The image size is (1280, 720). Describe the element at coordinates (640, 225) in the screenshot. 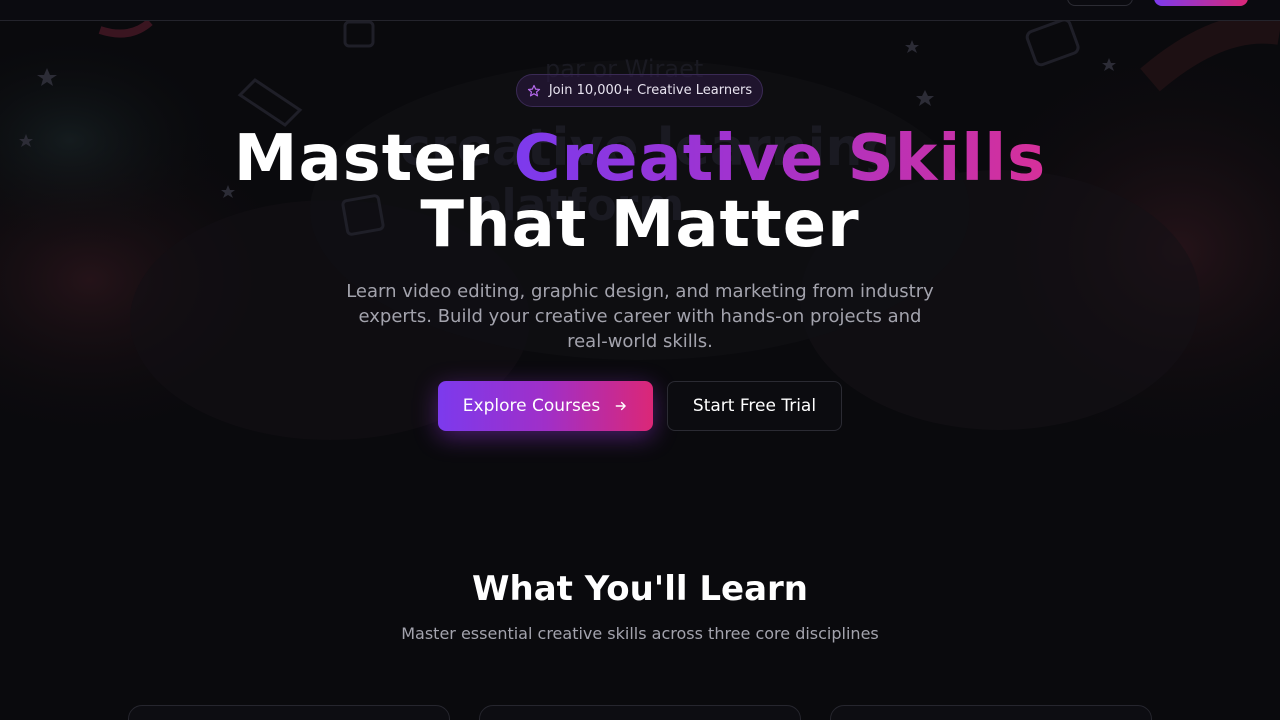

I see `hero-title-line-2: That Matter` at that location.